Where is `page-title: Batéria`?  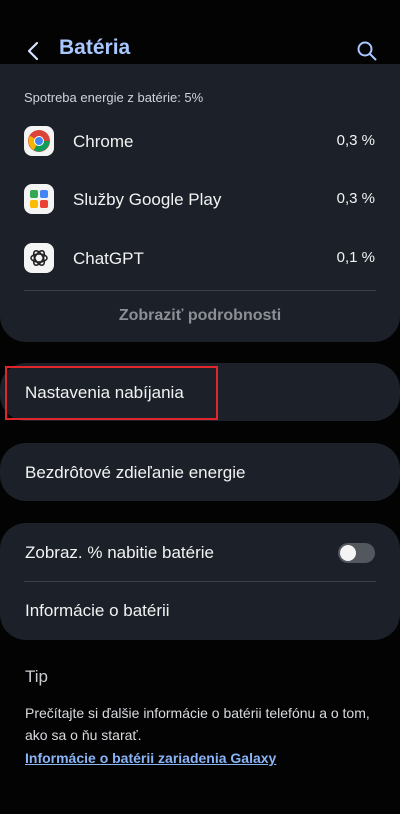
page-title: Batéria is located at coordinates (95, 47).